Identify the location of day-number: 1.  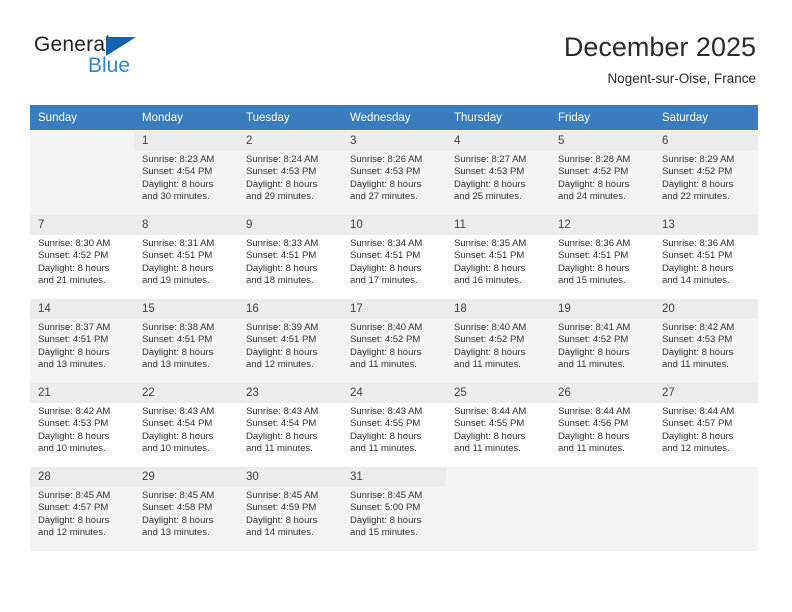
(186, 141).